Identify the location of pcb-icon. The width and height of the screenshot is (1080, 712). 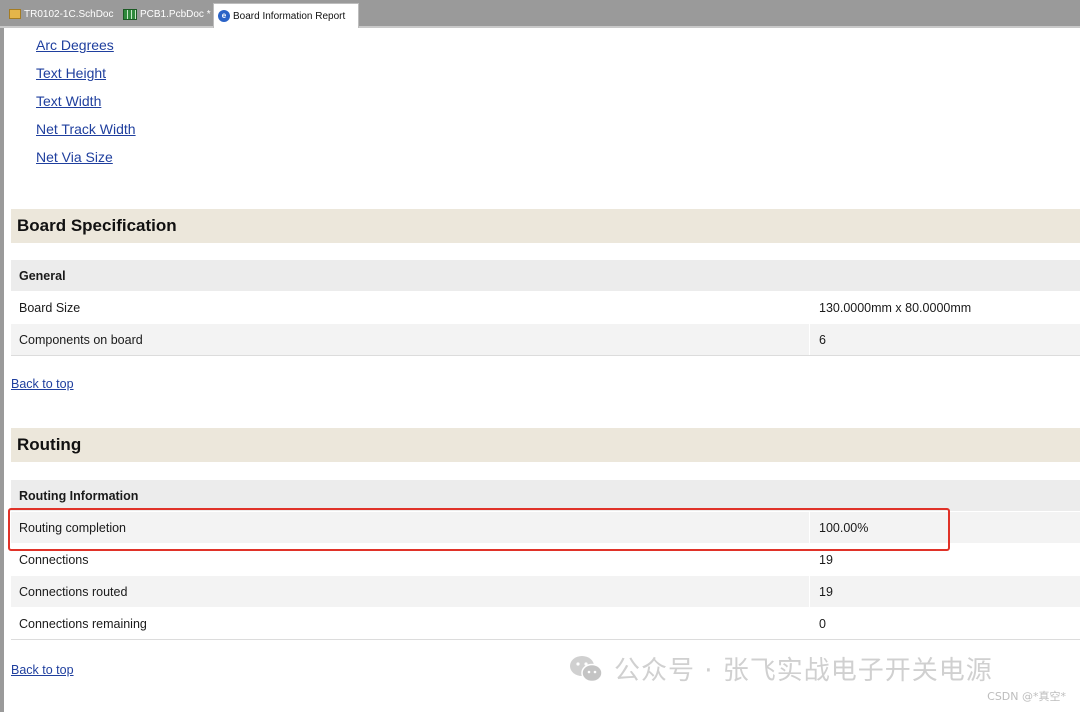
(130, 14).